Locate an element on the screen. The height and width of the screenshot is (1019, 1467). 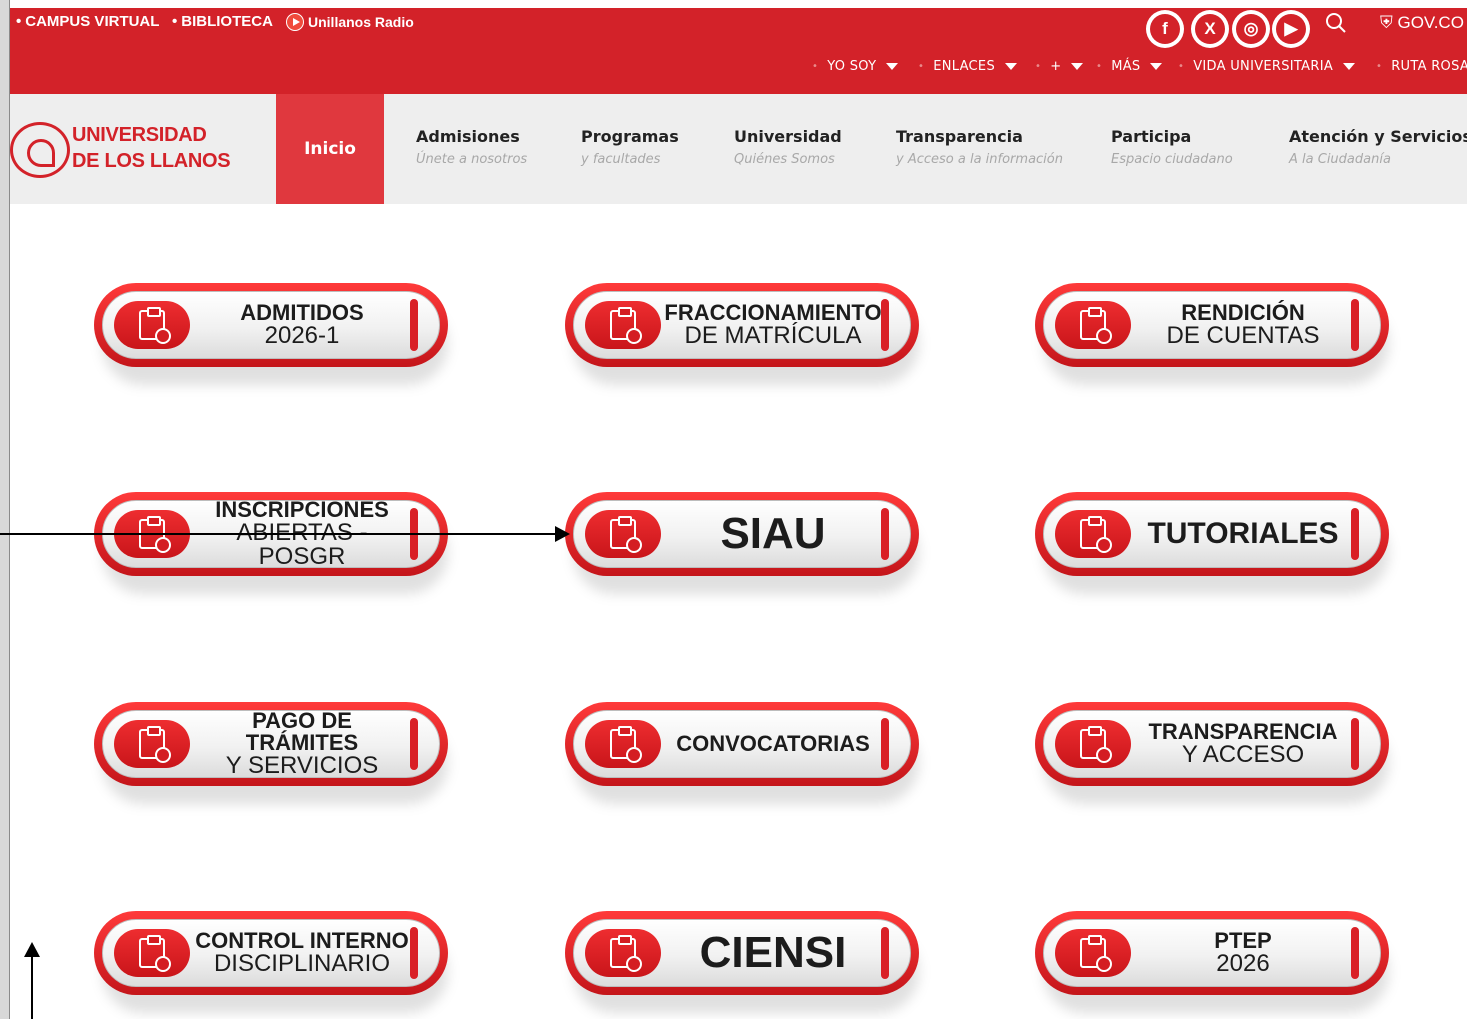
instagram-icon: ◎ is located at coordinates (1251, 29).